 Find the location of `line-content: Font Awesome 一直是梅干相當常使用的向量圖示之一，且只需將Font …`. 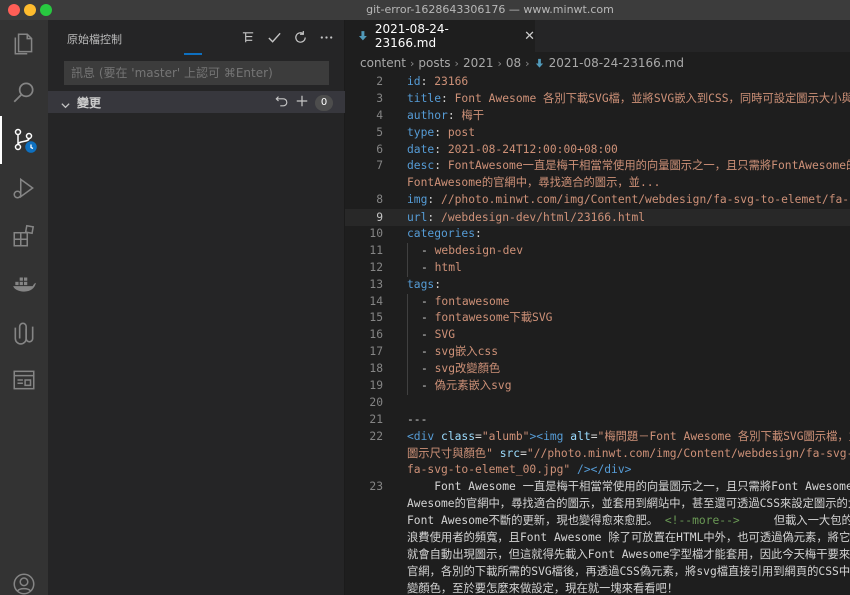

line-content: Font Awesome 一直是梅干相當常使用的向量圖示之一，且只需將Font … is located at coordinates (628, 487).